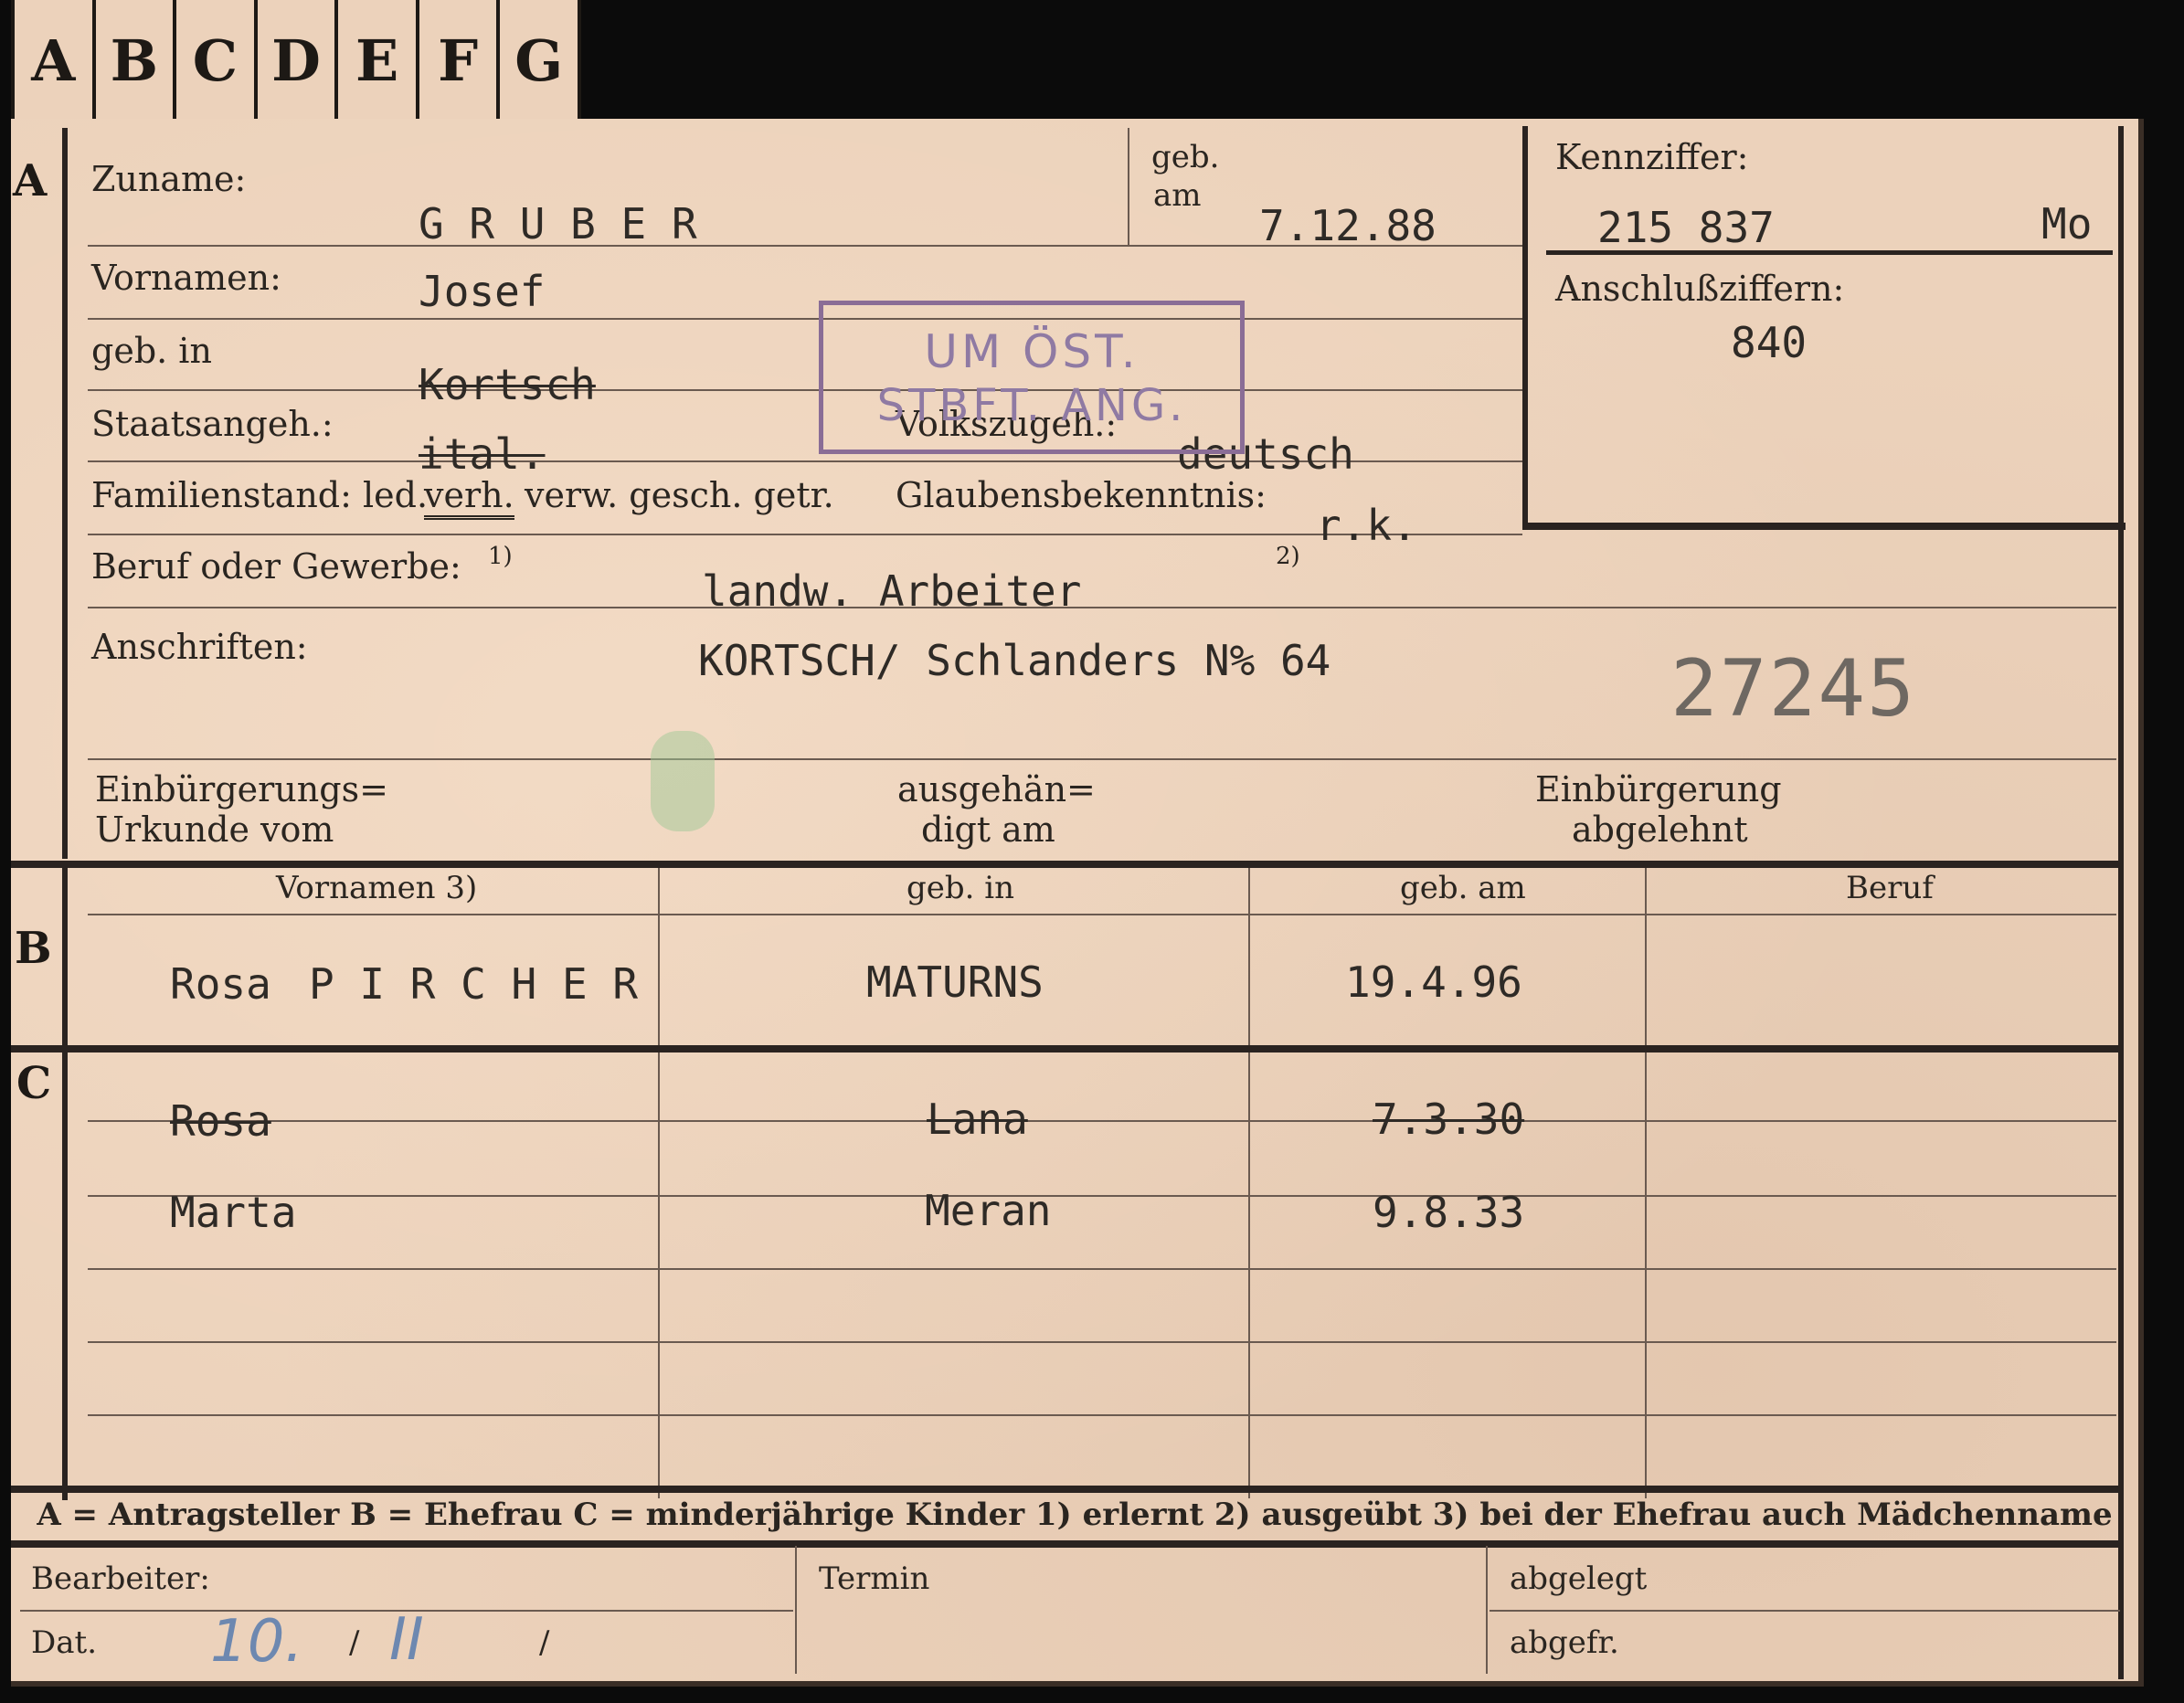  Describe the element at coordinates (2121, 902) in the screenshot. I see `card-right-border` at that location.